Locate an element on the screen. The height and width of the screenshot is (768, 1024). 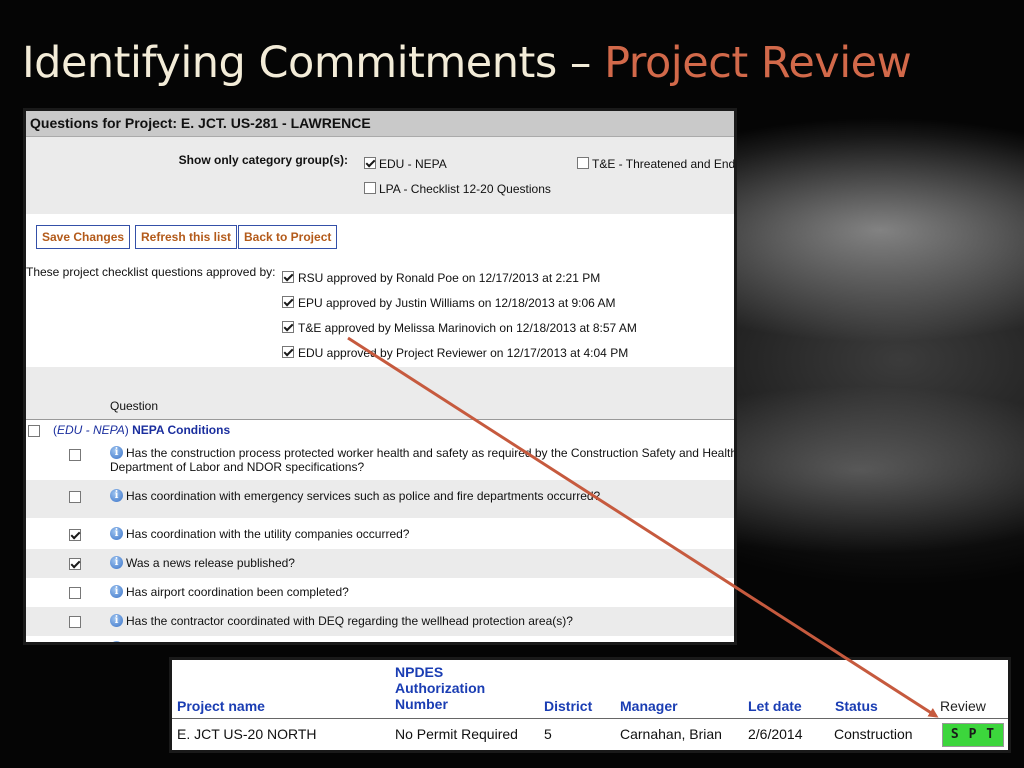
npdes-line: Number is located at coordinates (421, 704).